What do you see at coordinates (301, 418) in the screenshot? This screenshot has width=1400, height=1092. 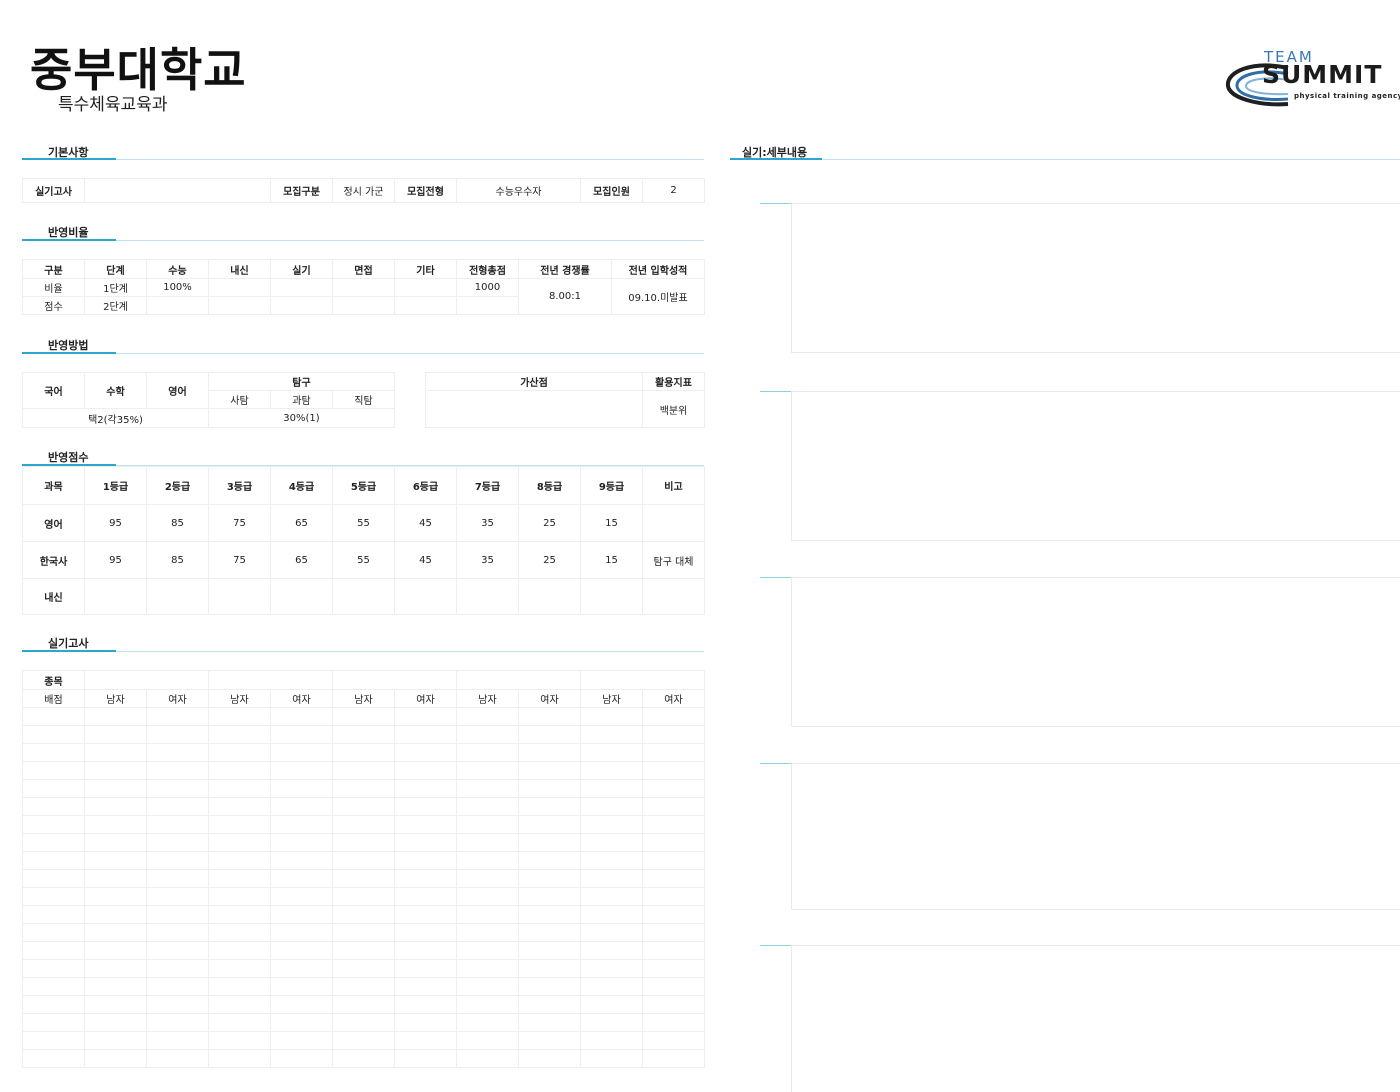 I see `method-inquiry-value: 30%(1)` at bounding box center [301, 418].